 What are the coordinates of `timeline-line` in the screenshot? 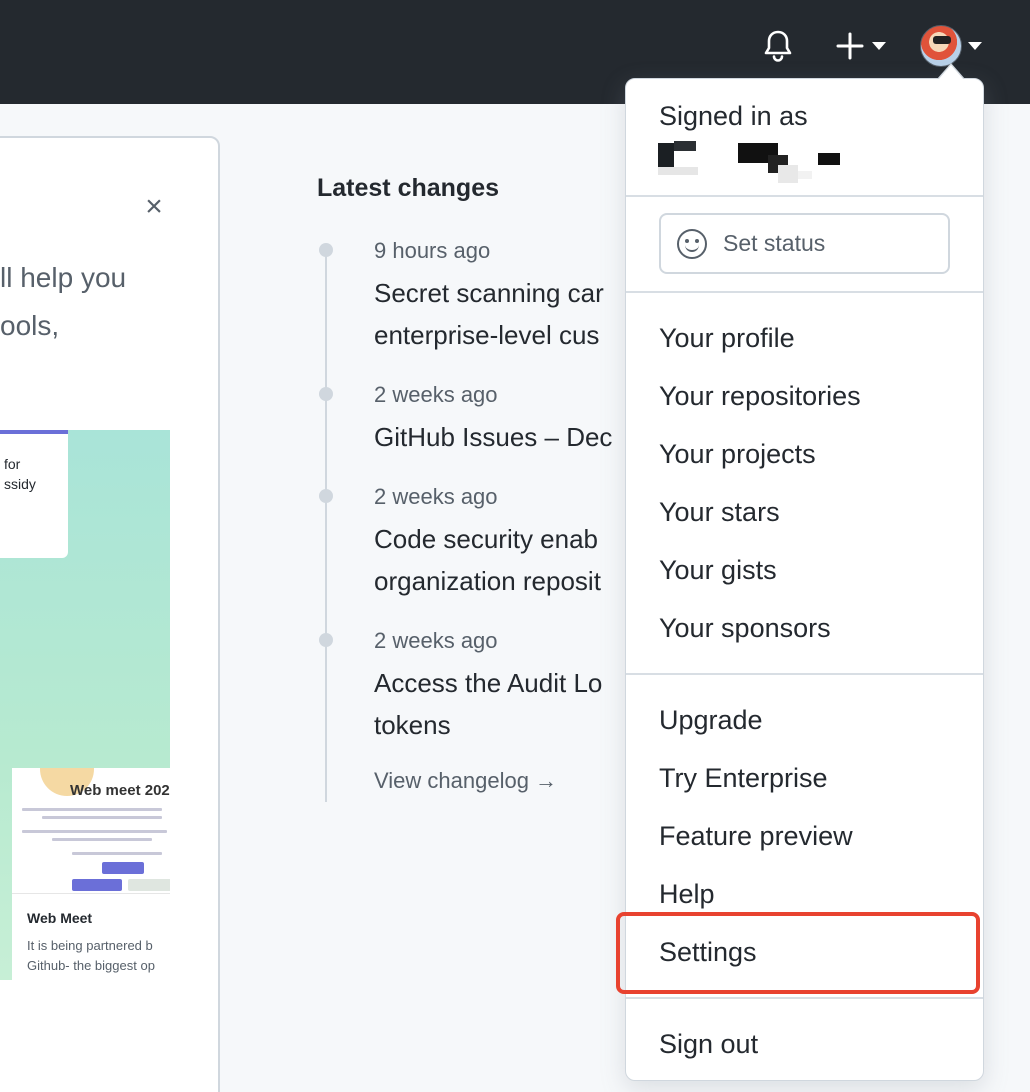 It's located at (326, 526).